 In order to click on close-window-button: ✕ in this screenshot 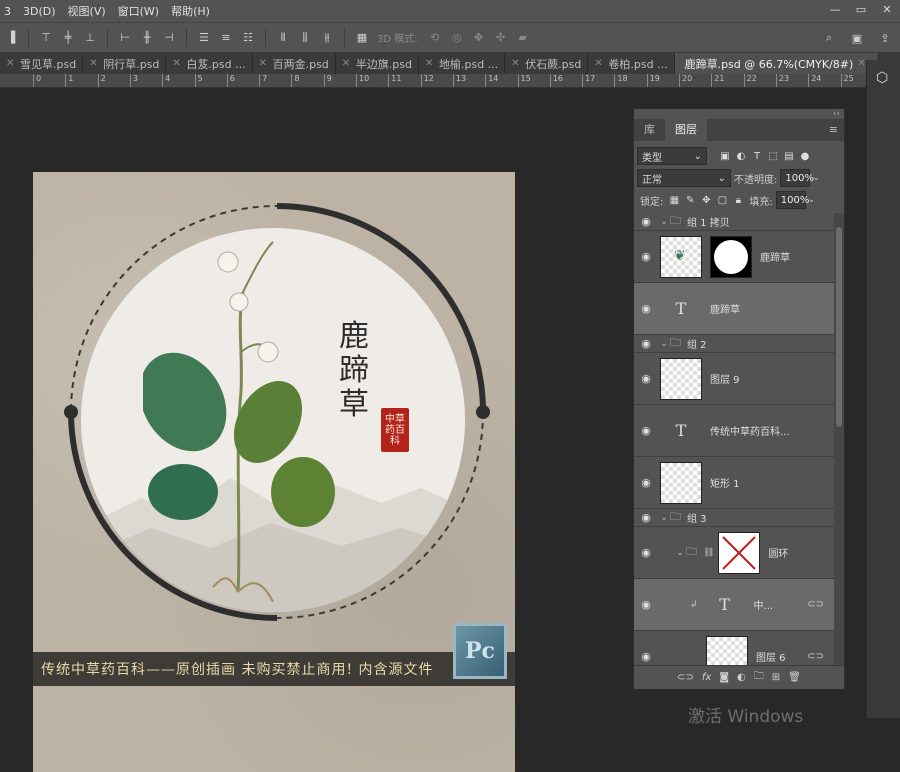, I will do `click(887, 9)`.